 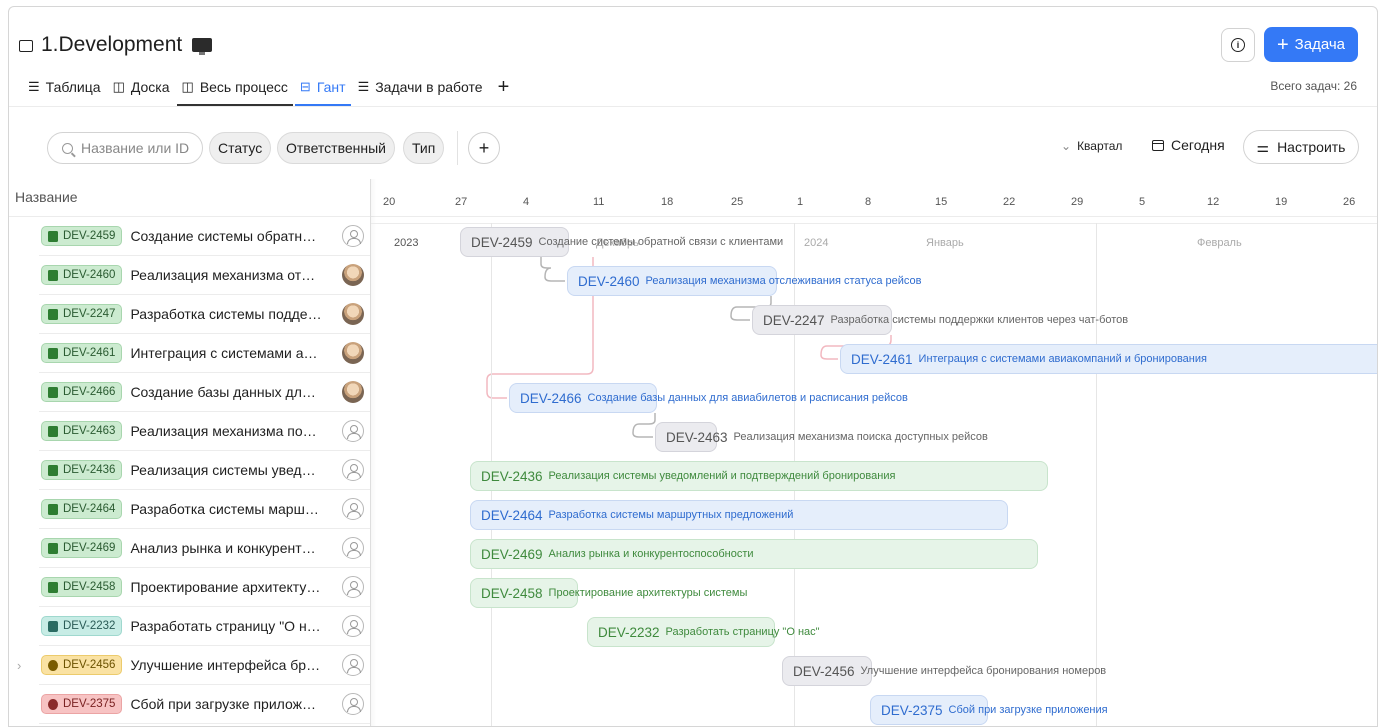 I want to click on board-icon: ◫, so click(x=118, y=86).